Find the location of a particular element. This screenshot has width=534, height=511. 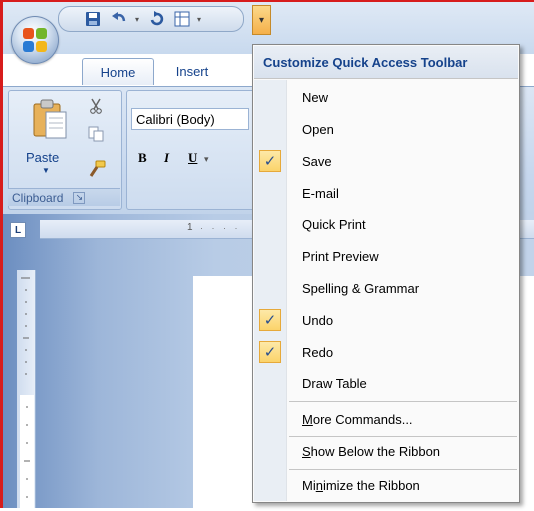

vertical-ruler-margin is located at coordinates (27, 451).